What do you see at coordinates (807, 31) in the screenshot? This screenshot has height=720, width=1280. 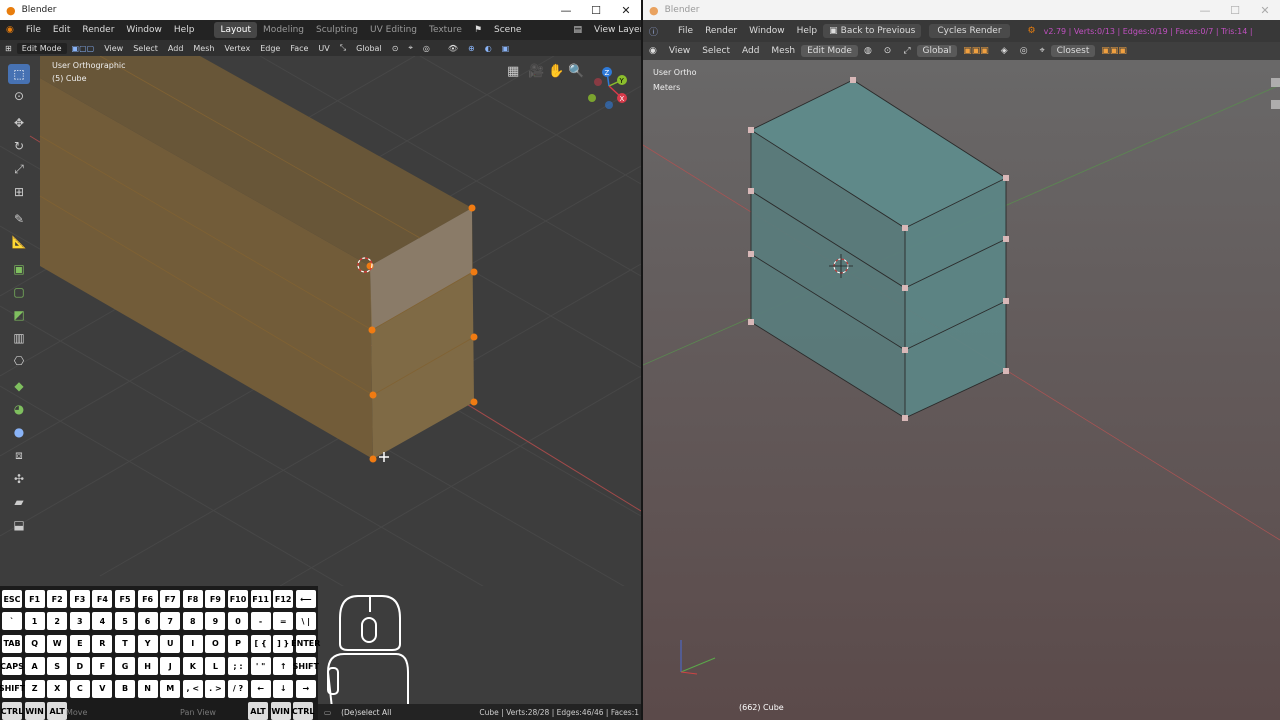 I see `menu-help-right: Help` at bounding box center [807, 31].